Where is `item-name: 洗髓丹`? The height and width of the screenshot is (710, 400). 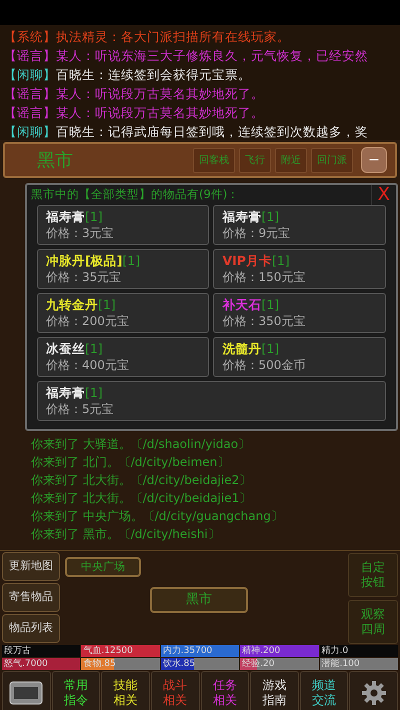 item-name: 洗髓丹 is located at coordinates (242, 348).